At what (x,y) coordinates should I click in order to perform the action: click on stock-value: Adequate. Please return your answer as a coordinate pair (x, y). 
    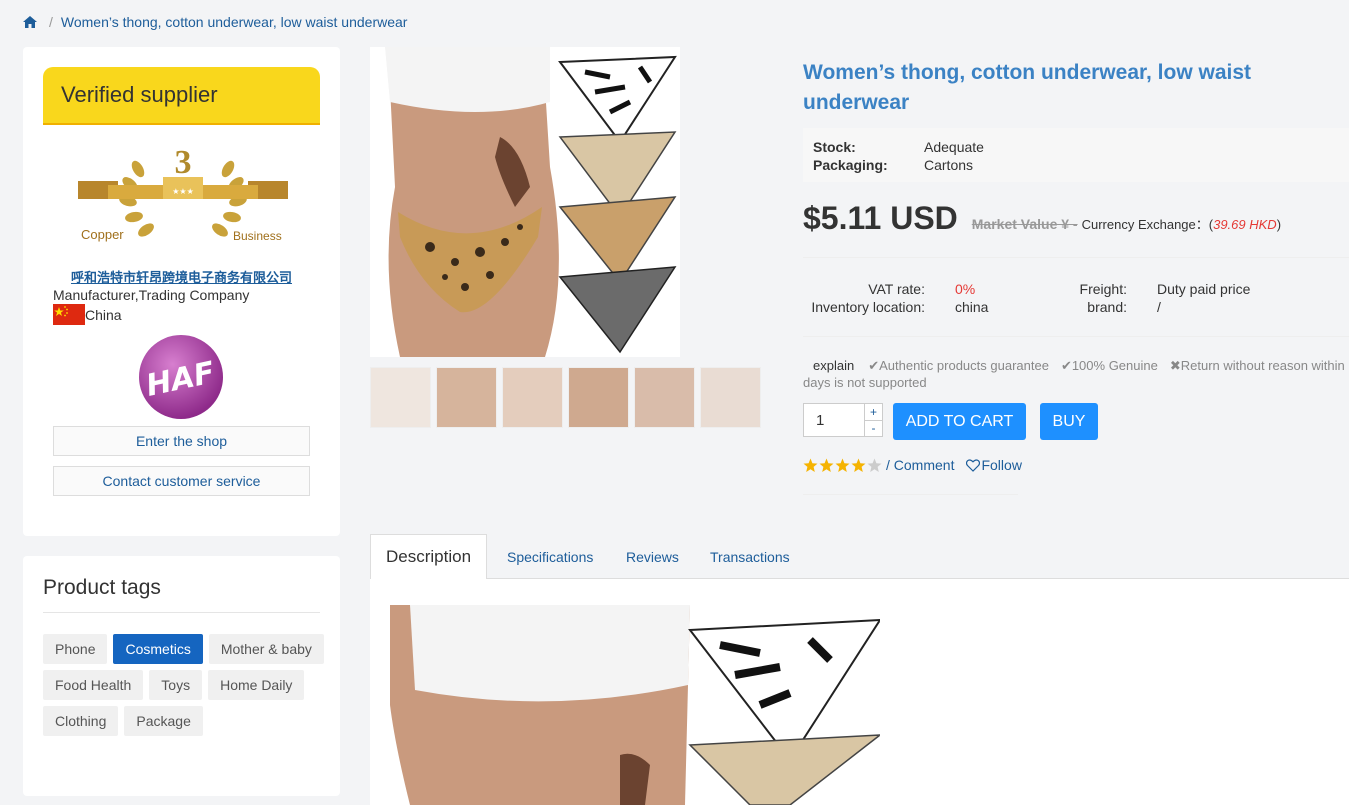
    Looking at the image, I should click on (954, 147).